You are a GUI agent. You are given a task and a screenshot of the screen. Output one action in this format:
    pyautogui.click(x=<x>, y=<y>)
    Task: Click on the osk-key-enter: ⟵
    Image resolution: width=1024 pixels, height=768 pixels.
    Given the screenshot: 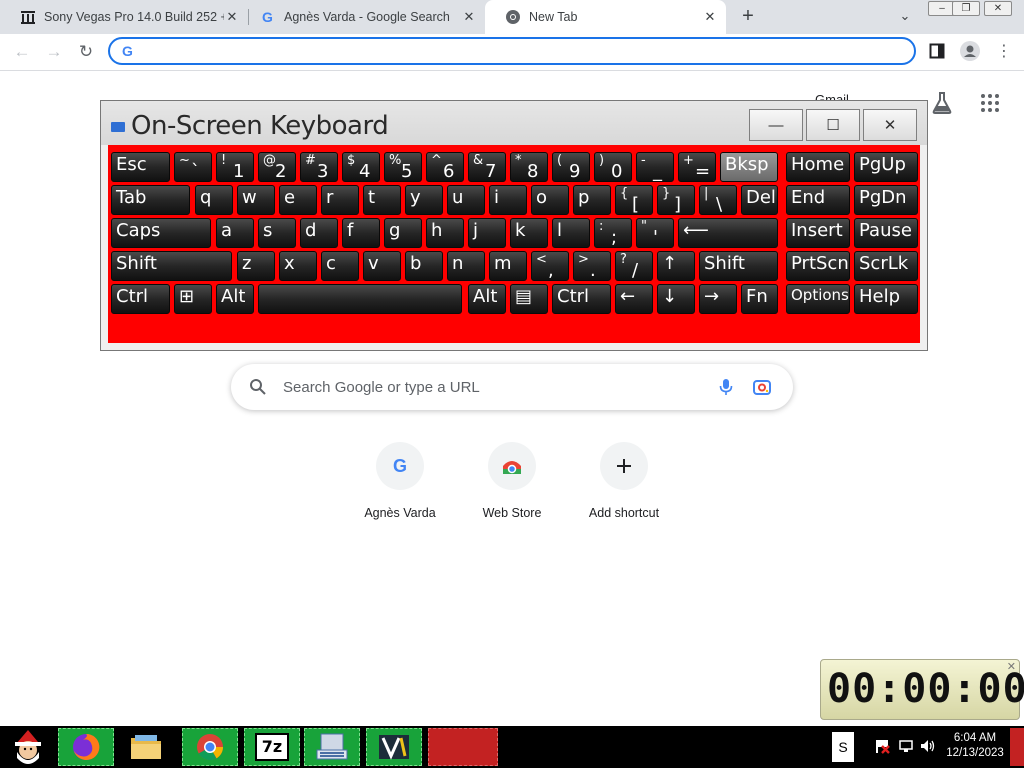 What is the action you would take?
    pyautogui.click(x=728, y=233)
    